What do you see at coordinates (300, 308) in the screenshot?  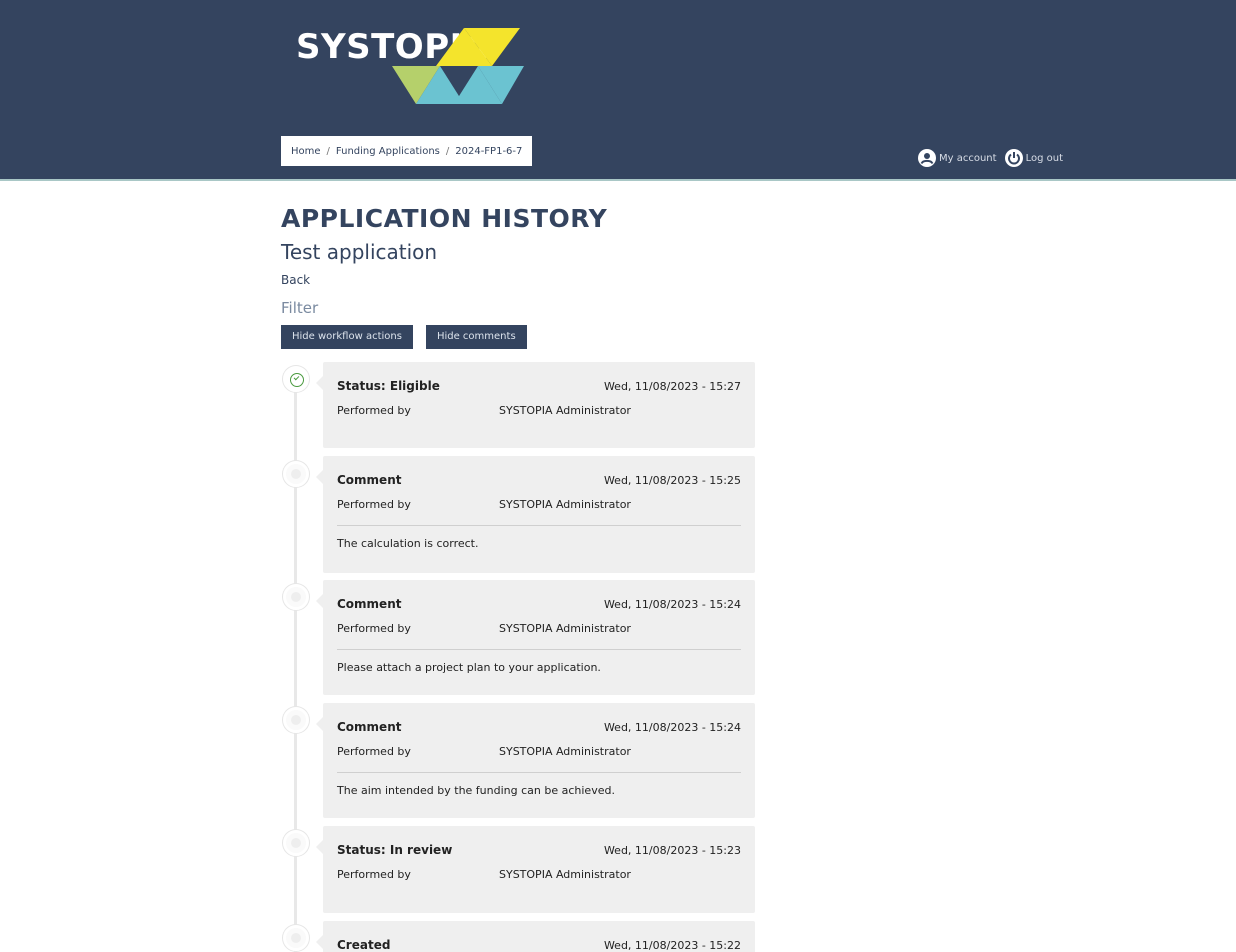 I see `filter-label: Filter` at bounding box center [300, 308].